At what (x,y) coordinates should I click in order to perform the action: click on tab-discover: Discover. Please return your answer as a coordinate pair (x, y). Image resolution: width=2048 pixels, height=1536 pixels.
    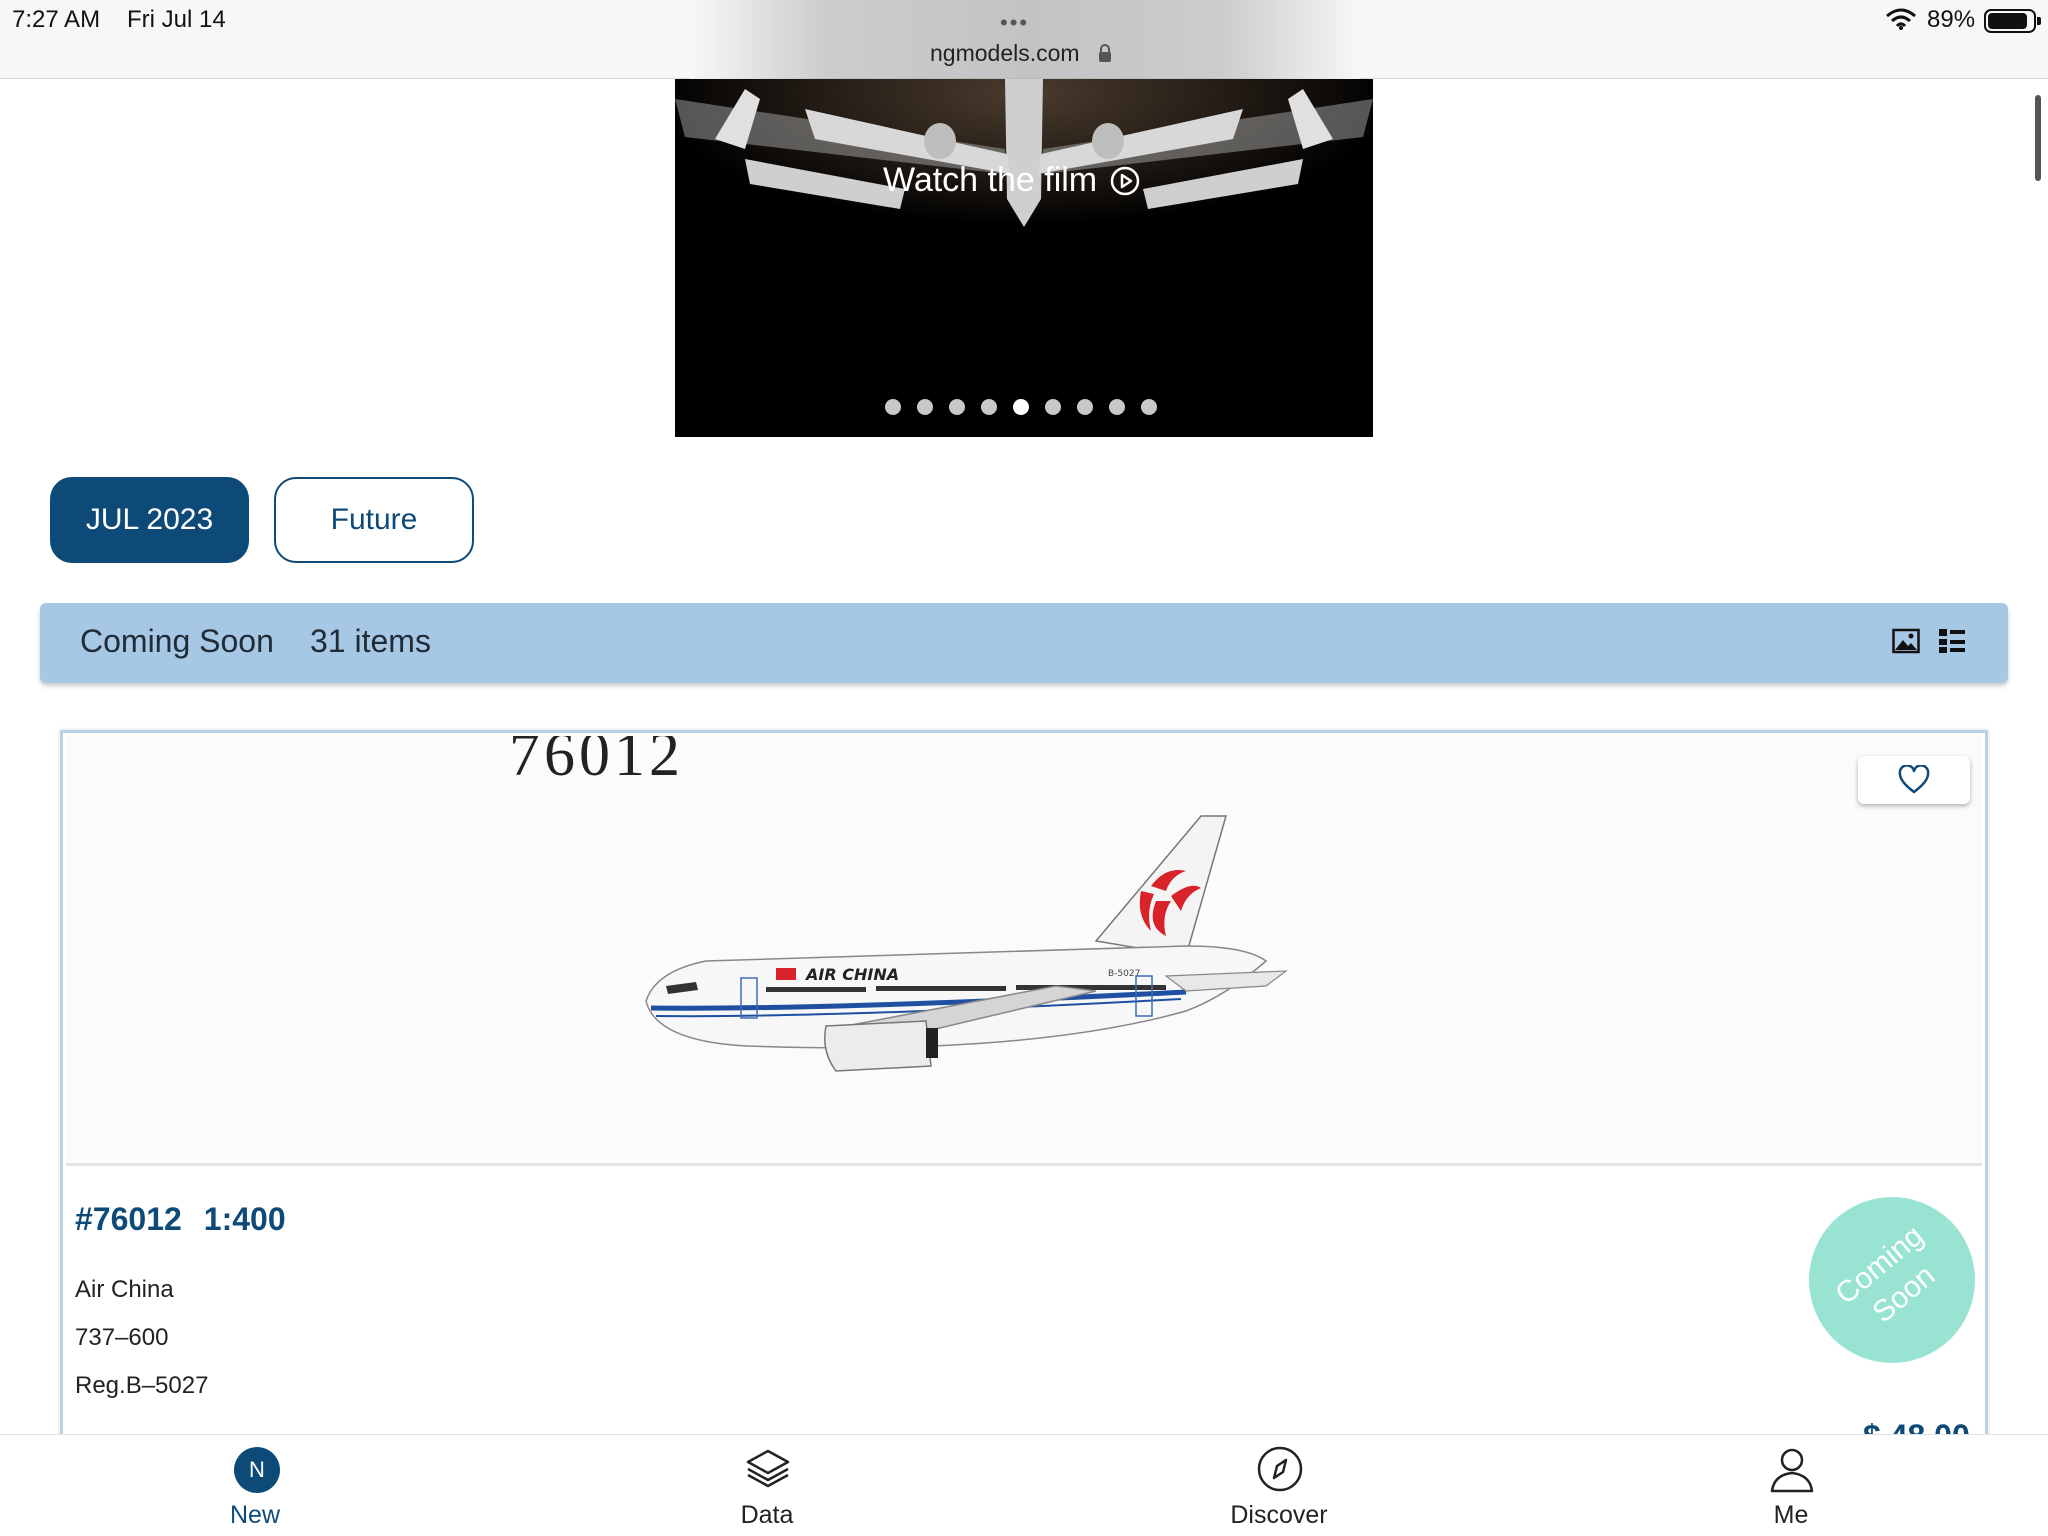
    Looking at the image, I should click on (1279, 1485).